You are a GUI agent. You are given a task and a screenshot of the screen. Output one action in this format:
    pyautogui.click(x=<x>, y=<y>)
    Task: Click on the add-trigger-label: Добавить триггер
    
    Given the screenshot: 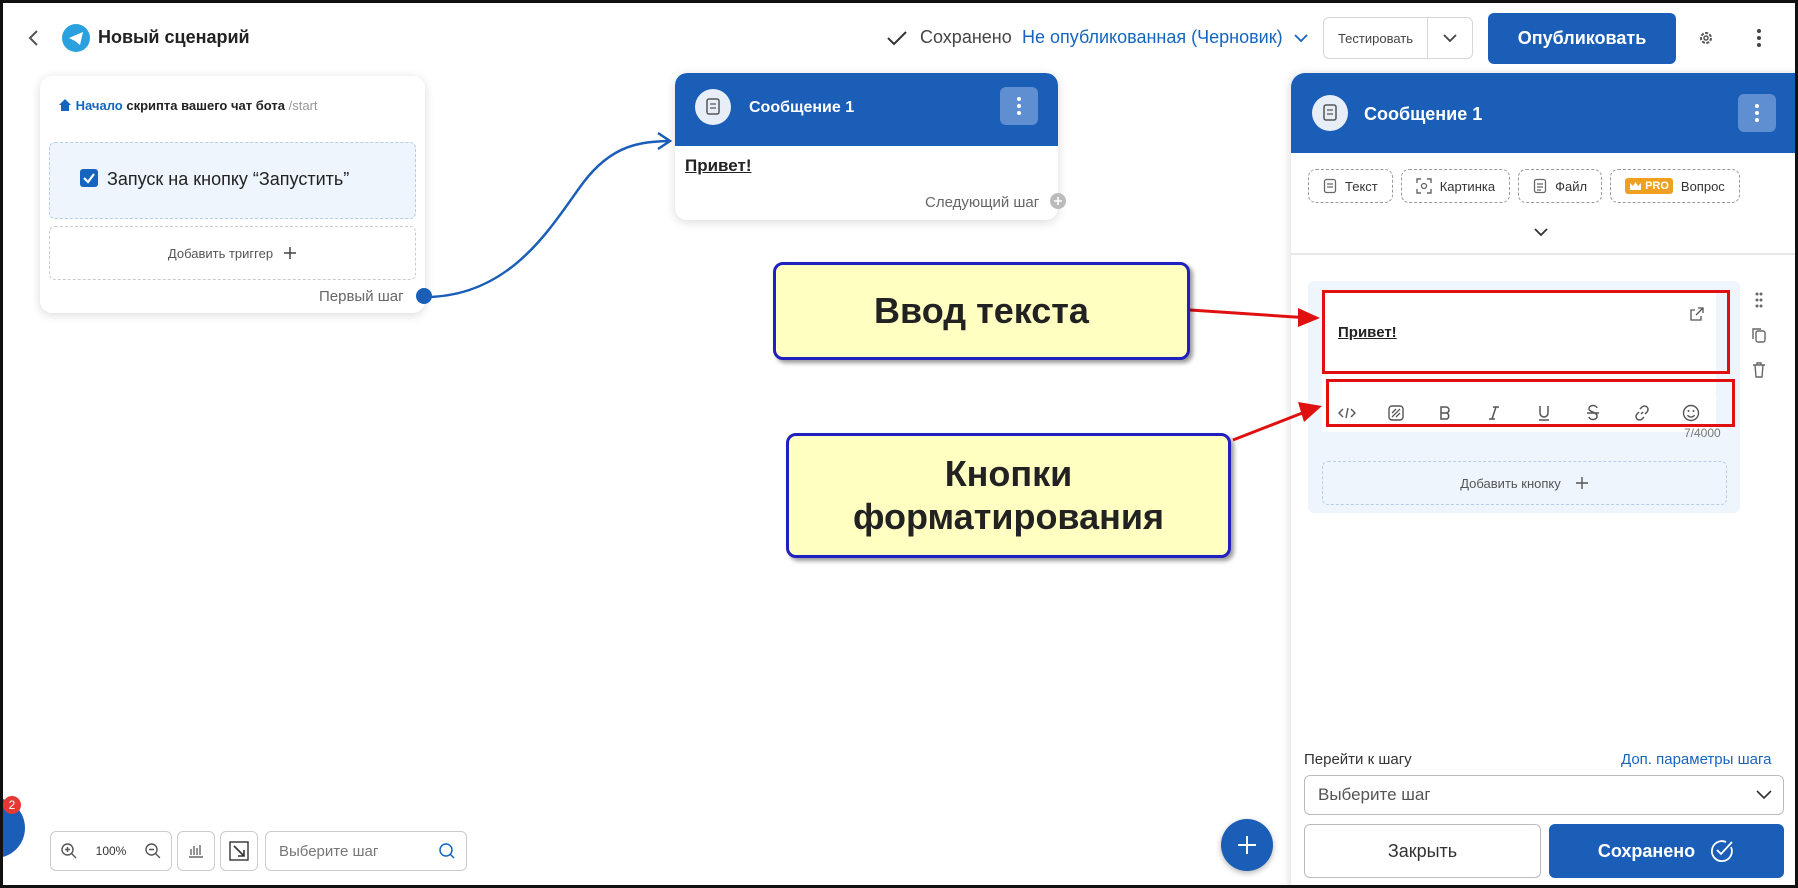 What is the action you would take?
    pyautogui.click(x=220, y=253)
    